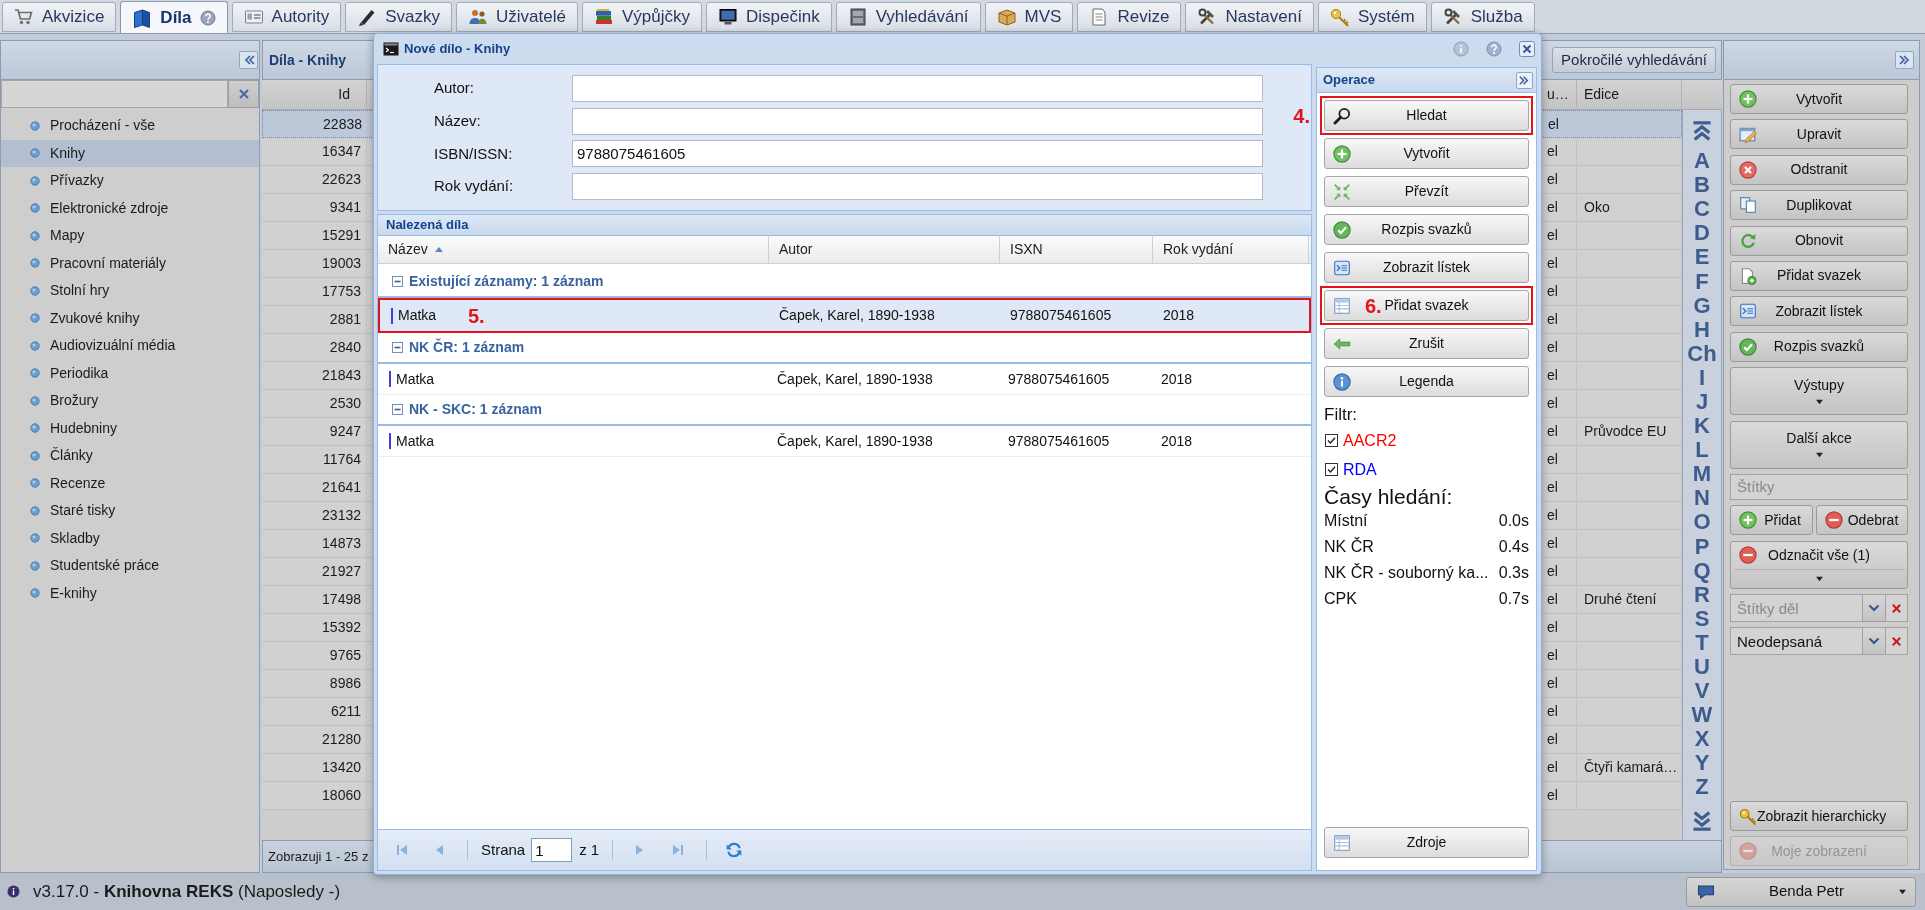 This screenshot has width=1925, height=910. What do you see at coordinates (1702, 787) in the screenshot?
I see `alphabet-letter: Z` at bounding box center [1702, 787].